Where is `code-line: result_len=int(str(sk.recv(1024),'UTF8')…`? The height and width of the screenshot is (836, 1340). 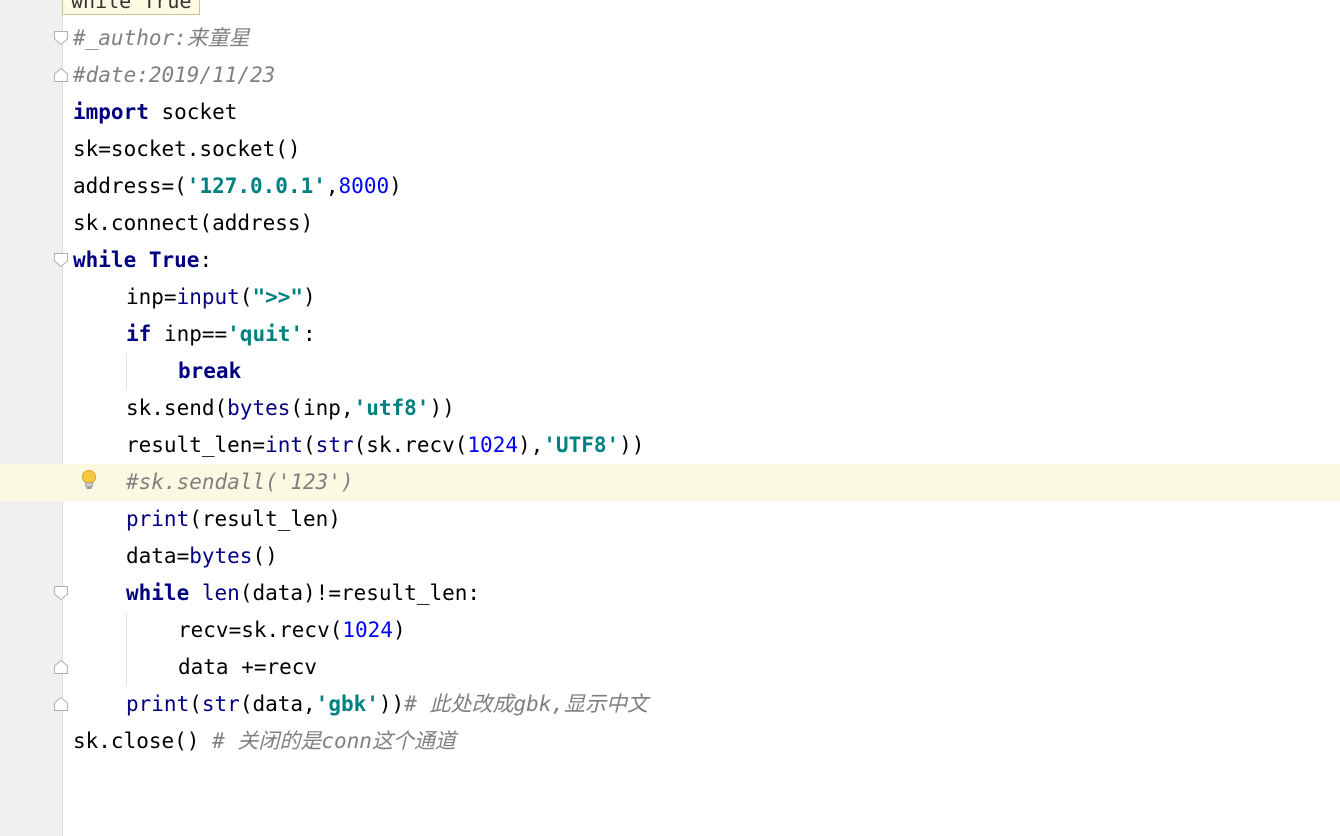
code-line: result_len=int(str(sk.recv(1024),'UTF8')… is located at coordinates (670, 445).